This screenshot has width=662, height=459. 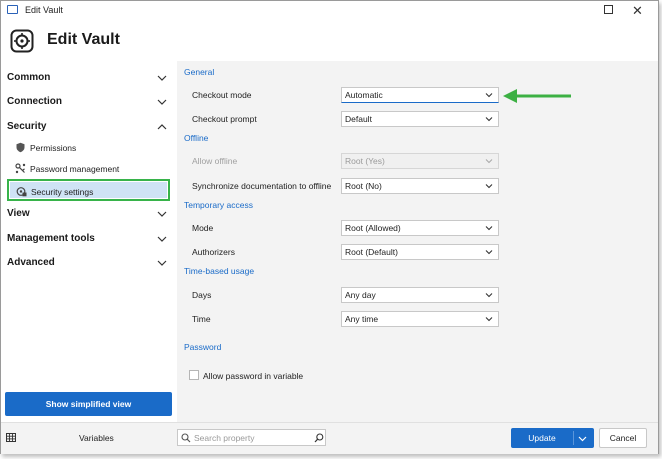 I want to click on checkout-mode-select: Automatic, so click(x=420, y=95).